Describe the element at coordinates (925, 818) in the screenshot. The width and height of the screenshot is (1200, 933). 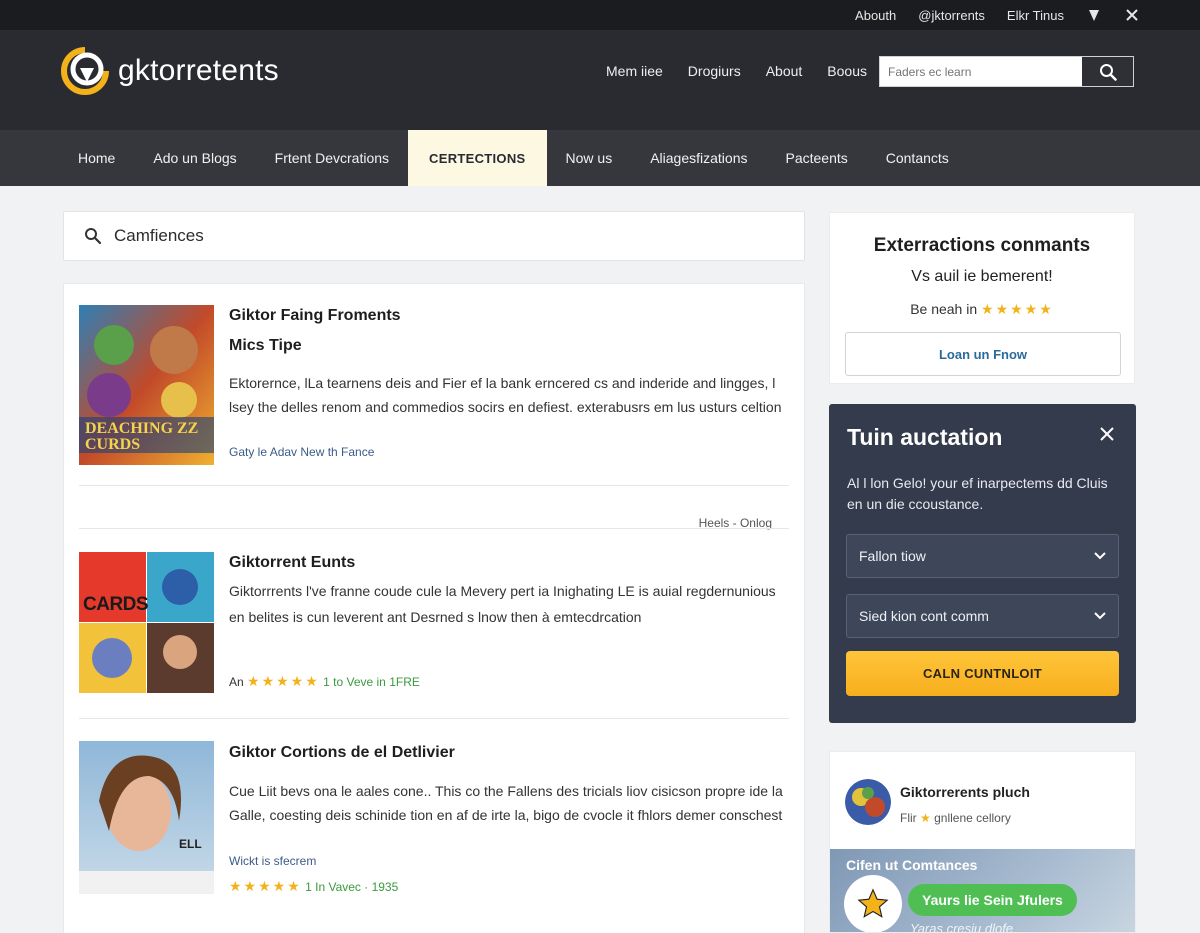
I see `star-icon: ★` at that location.